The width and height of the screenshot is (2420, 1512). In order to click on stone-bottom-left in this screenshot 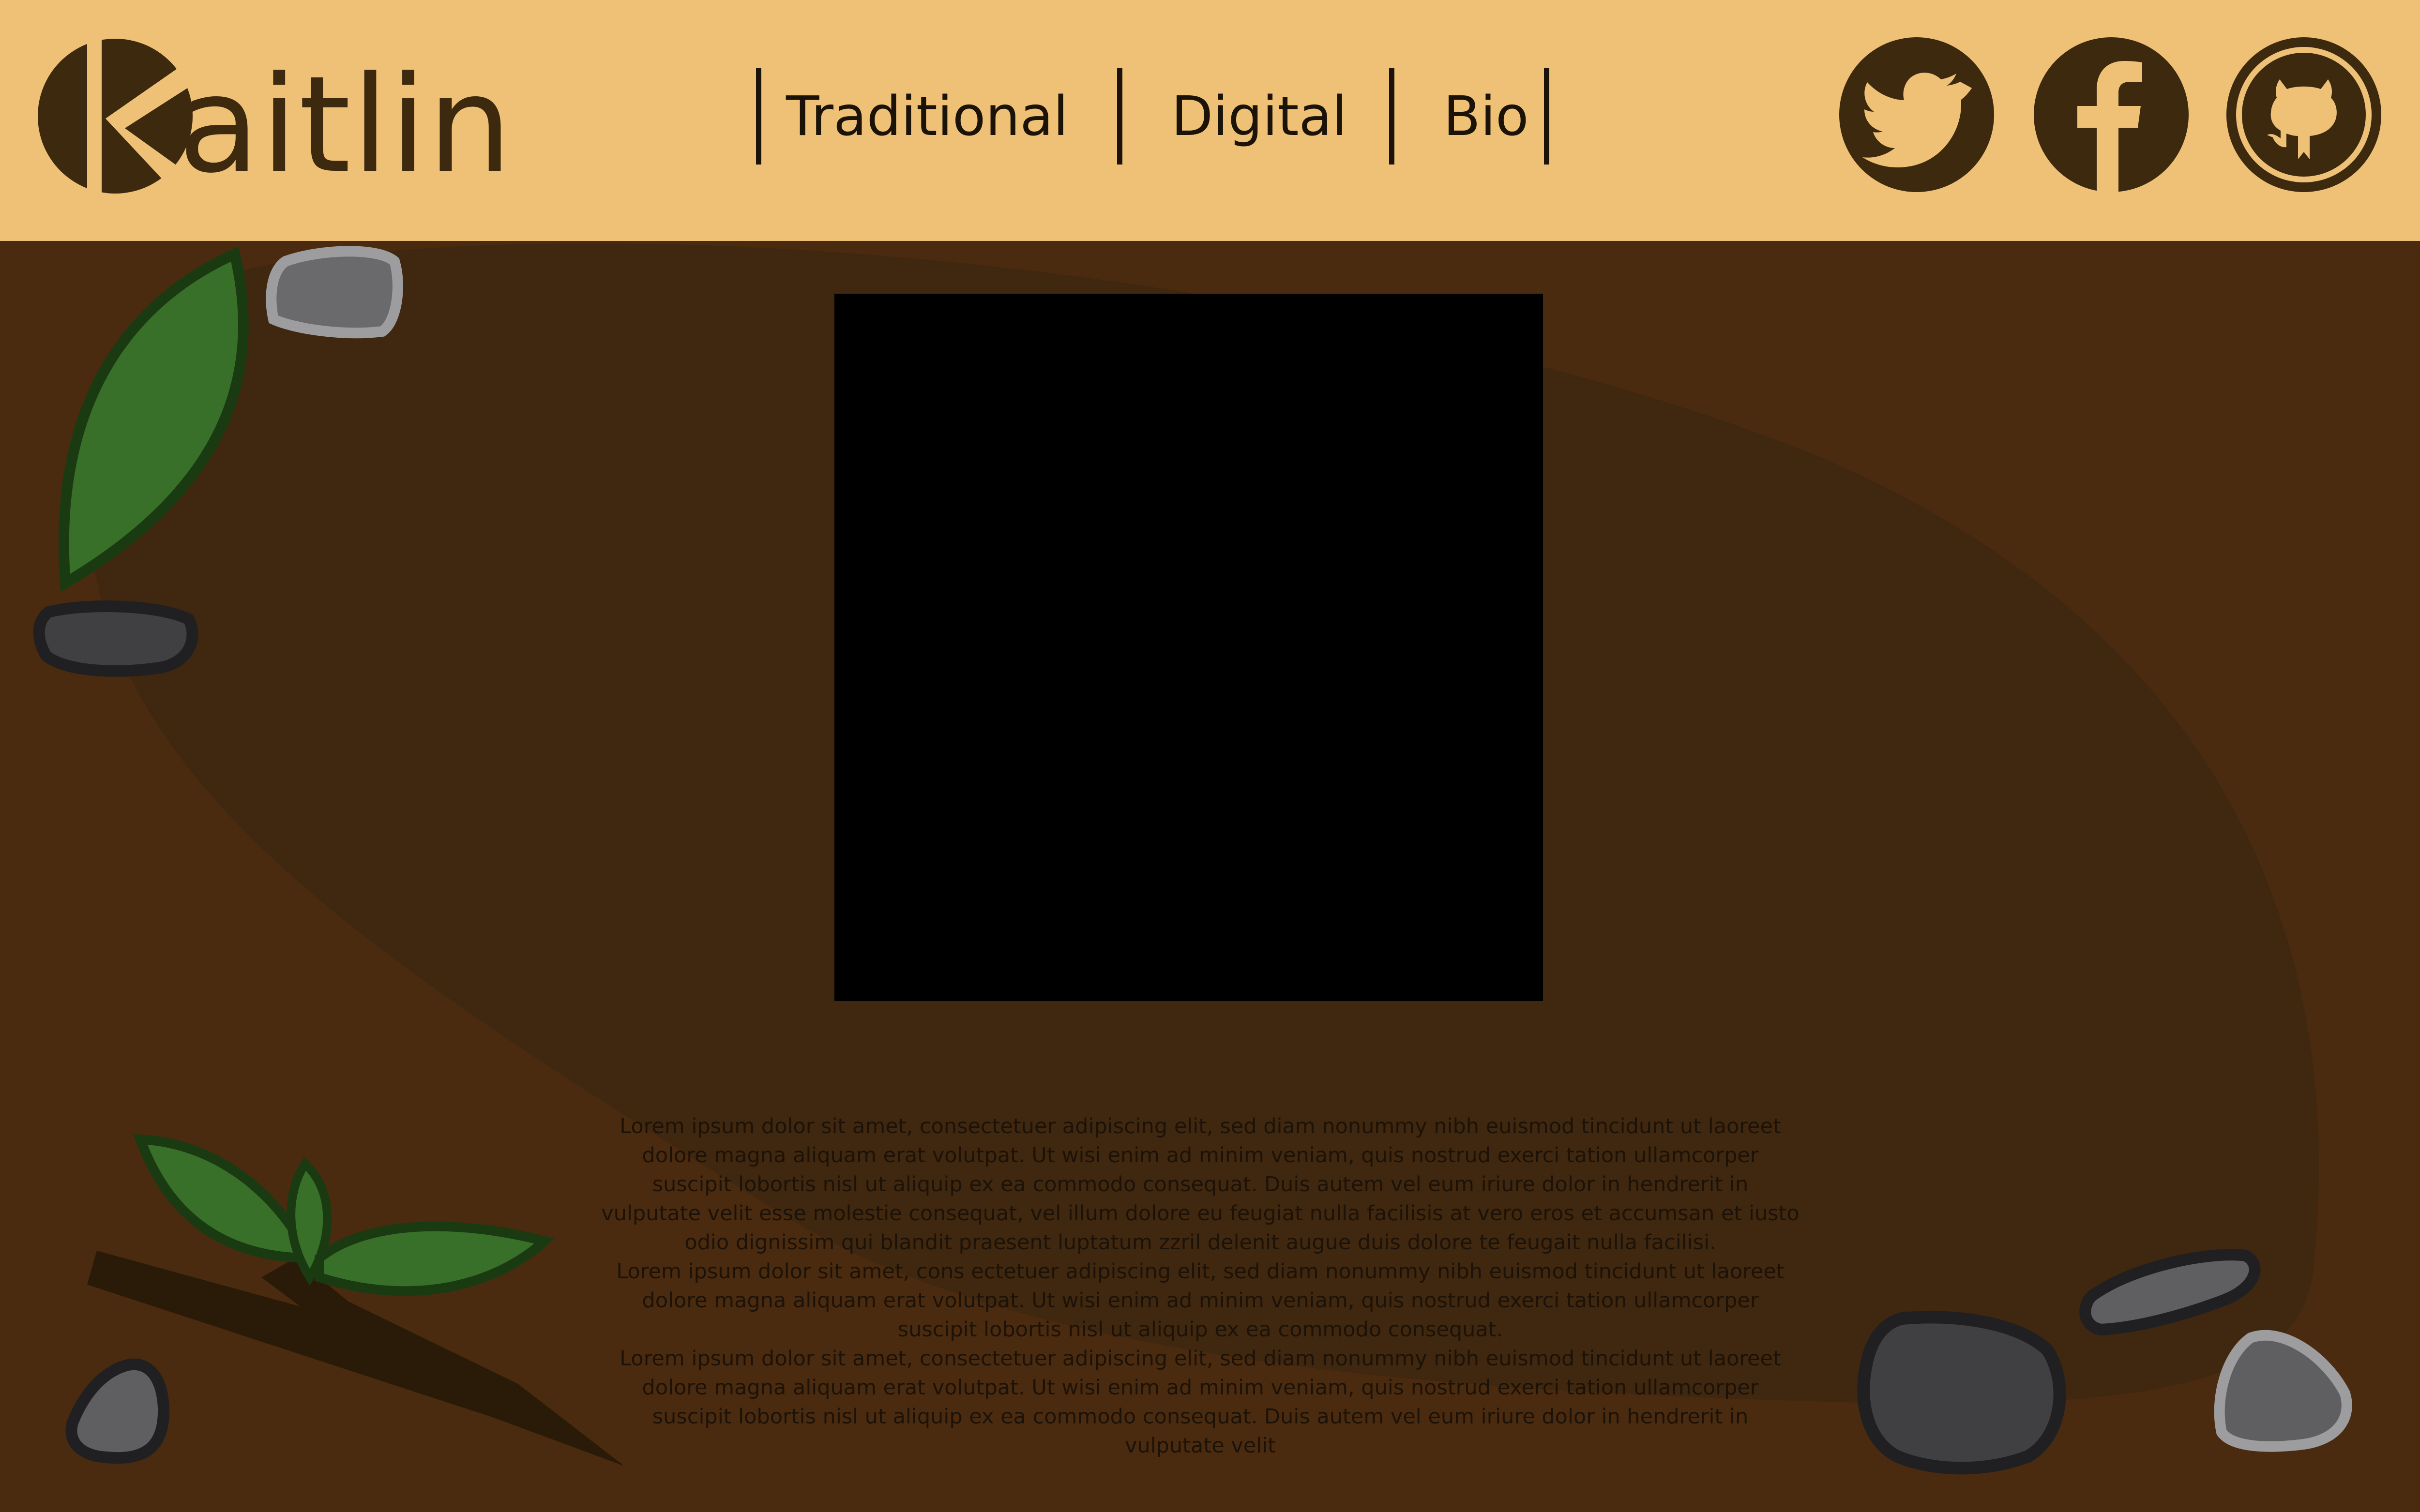, I will do `click(117, 1411)`.